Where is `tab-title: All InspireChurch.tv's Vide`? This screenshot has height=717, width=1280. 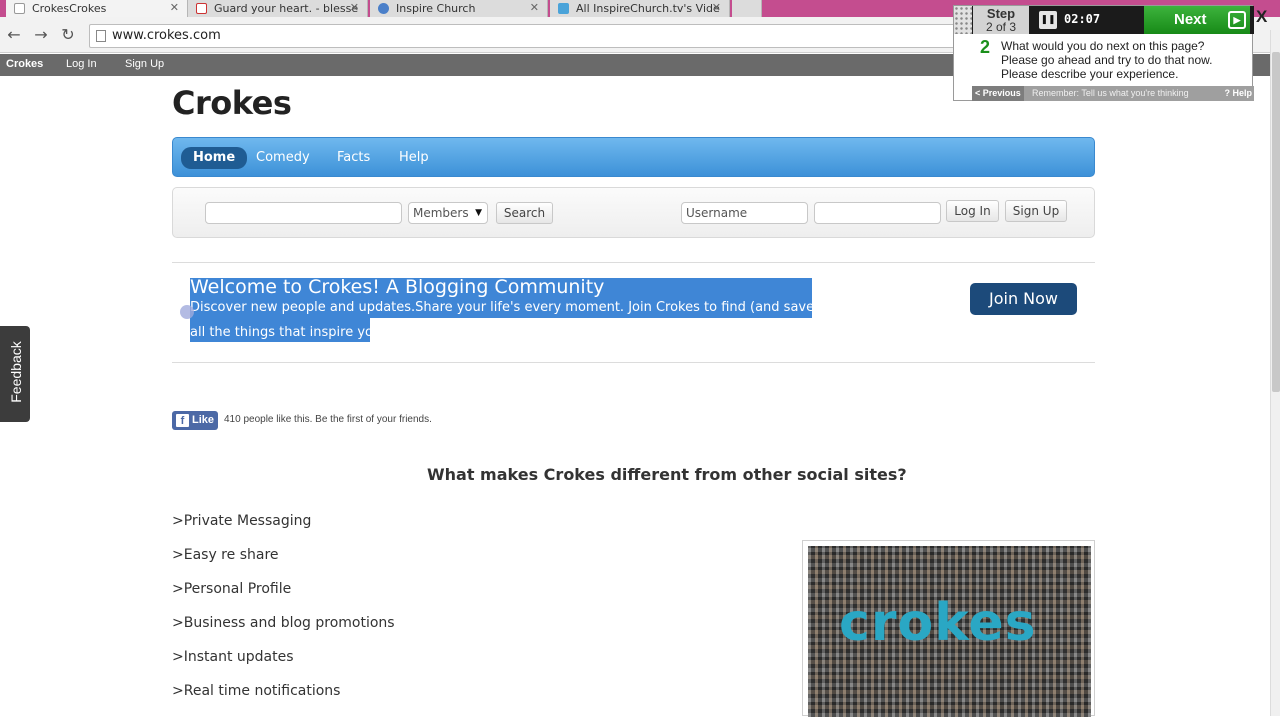
tab-title: All InspireChurch.tv's Vide is located at coordinates (648, 8).